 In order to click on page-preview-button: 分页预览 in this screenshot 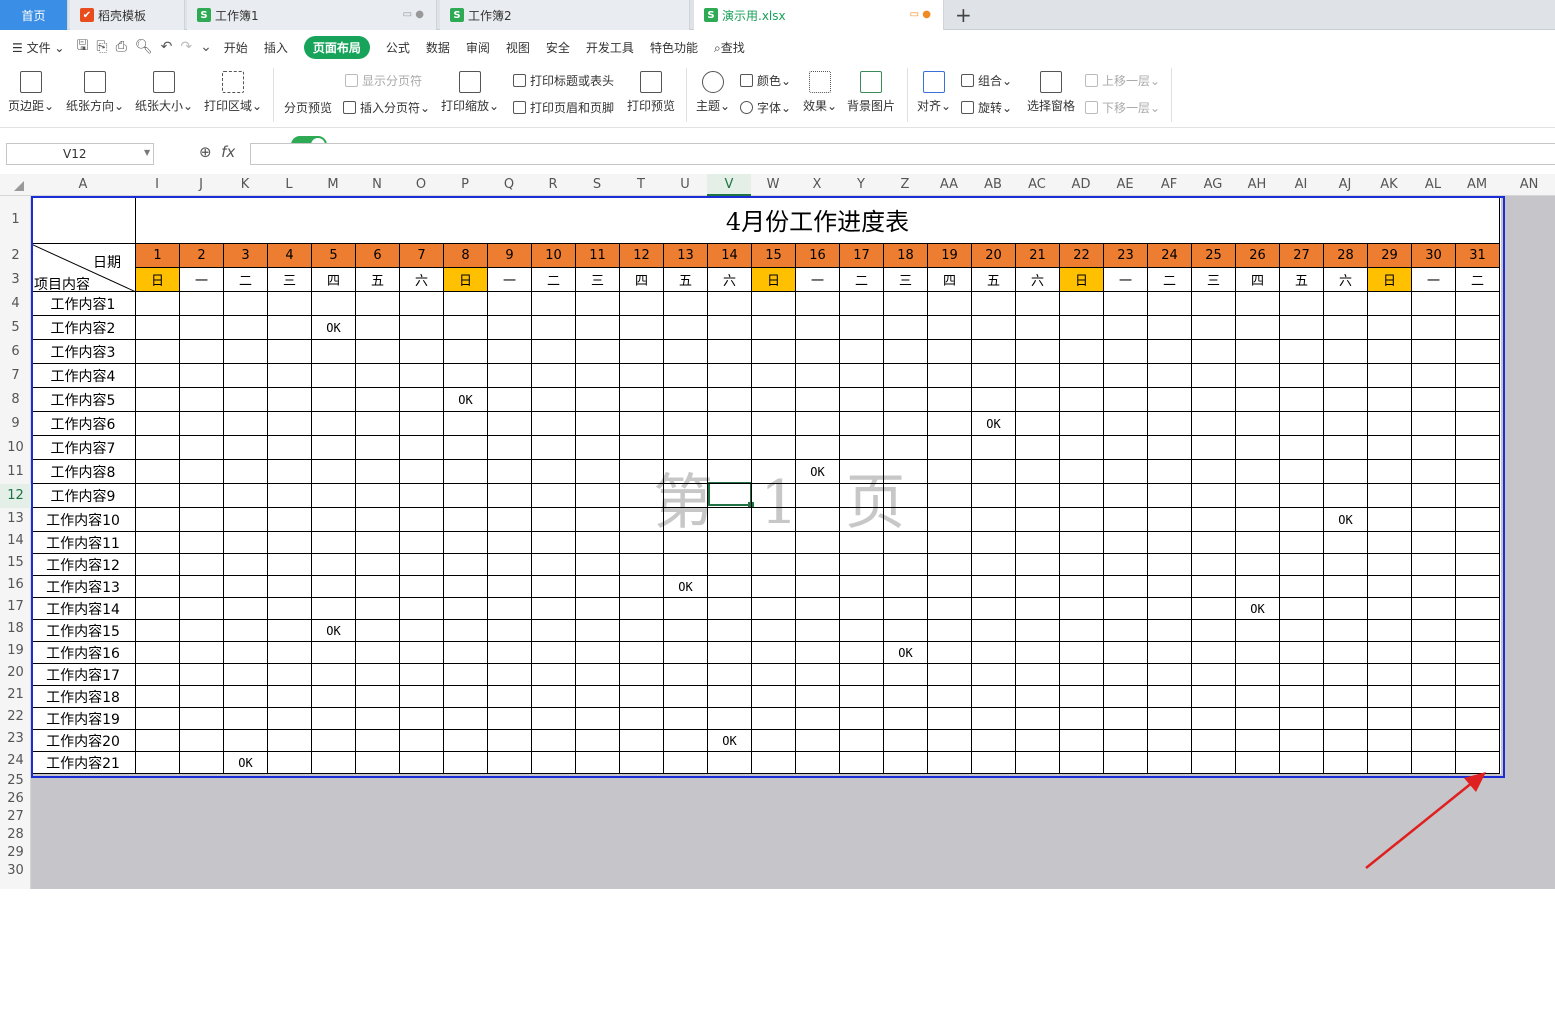, I will do `click(308, 107)`.